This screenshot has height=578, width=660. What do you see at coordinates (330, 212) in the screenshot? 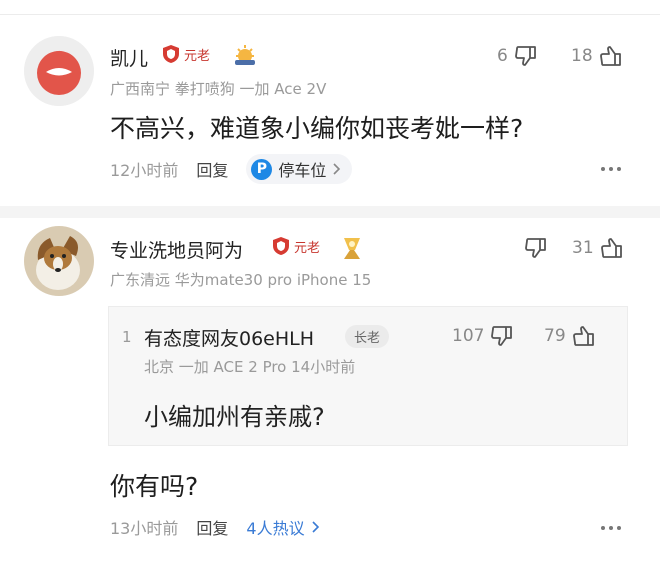
I see `comment-separator` at bounding box center [330, 212].